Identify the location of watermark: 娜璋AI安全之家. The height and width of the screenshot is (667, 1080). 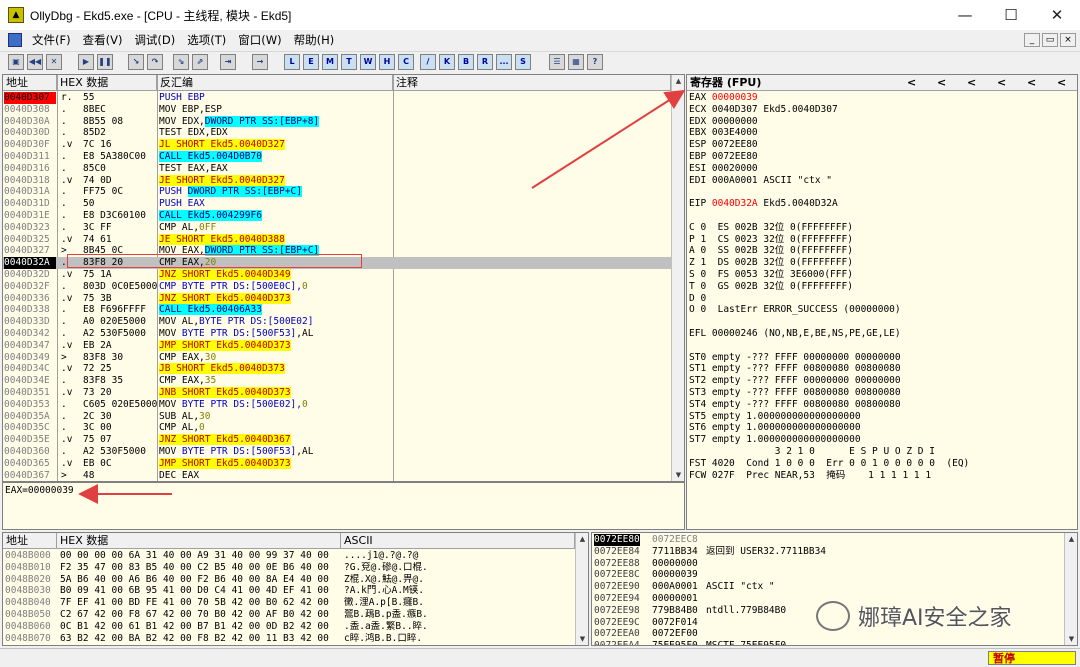
(914, 616).